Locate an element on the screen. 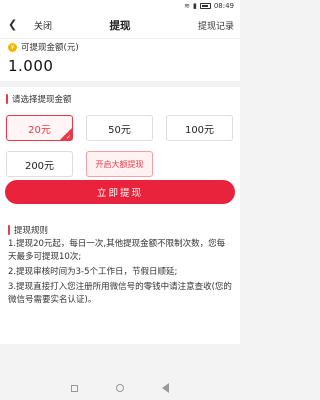 The image size is (320, 400). rules-title: 提现规则 is located at coordinates (31, 231).